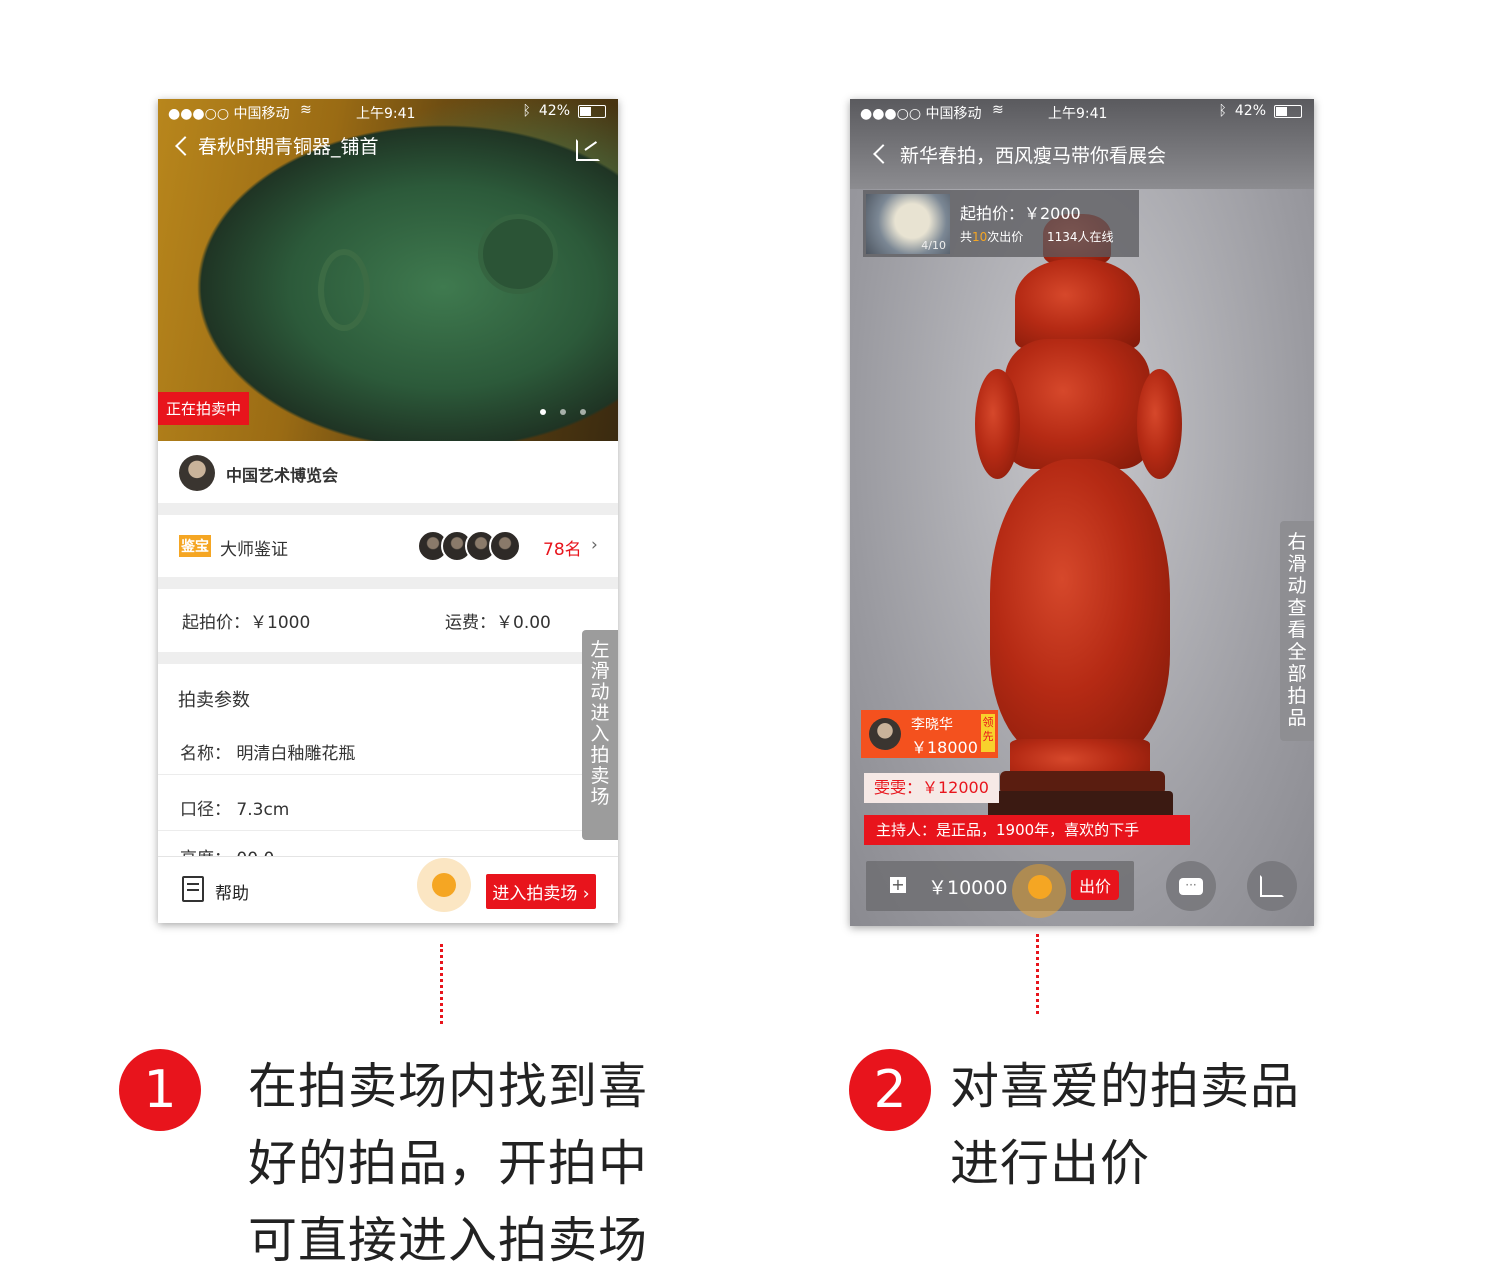  I want to click on vase-lid, so click(1077, 304).